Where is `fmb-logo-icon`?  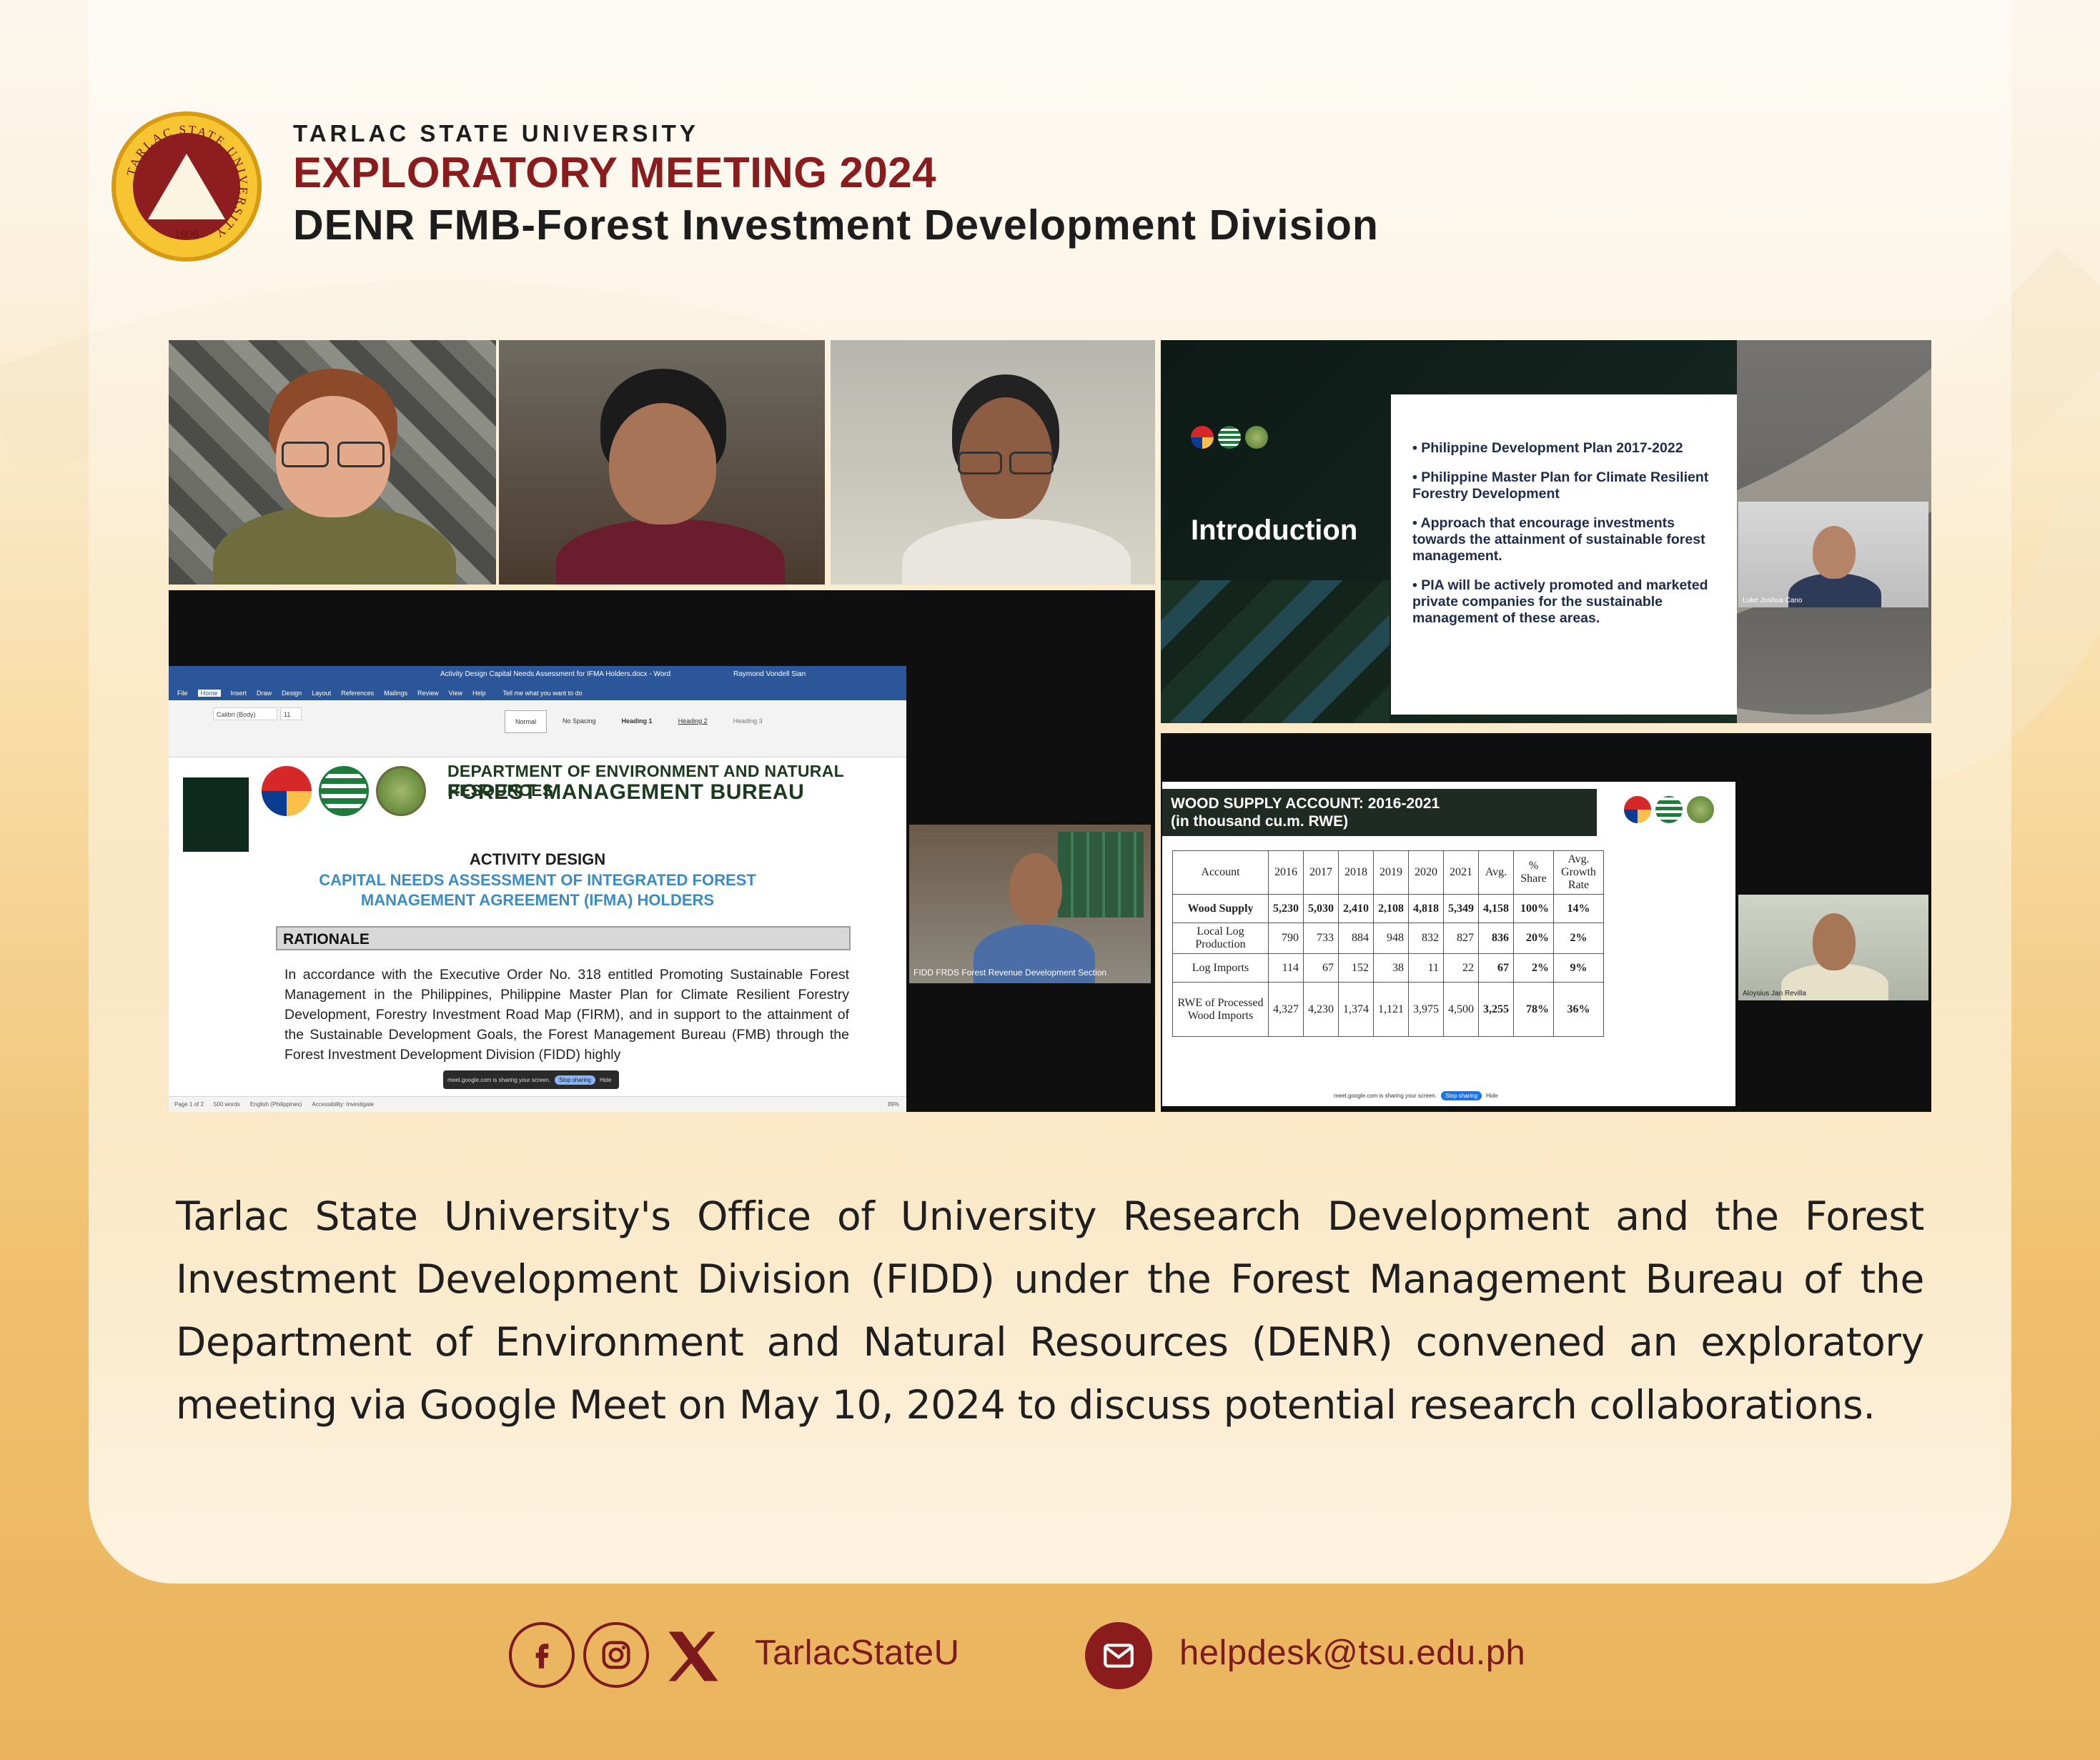
fmb-logo-icon is located at coordinates (1256, 437).